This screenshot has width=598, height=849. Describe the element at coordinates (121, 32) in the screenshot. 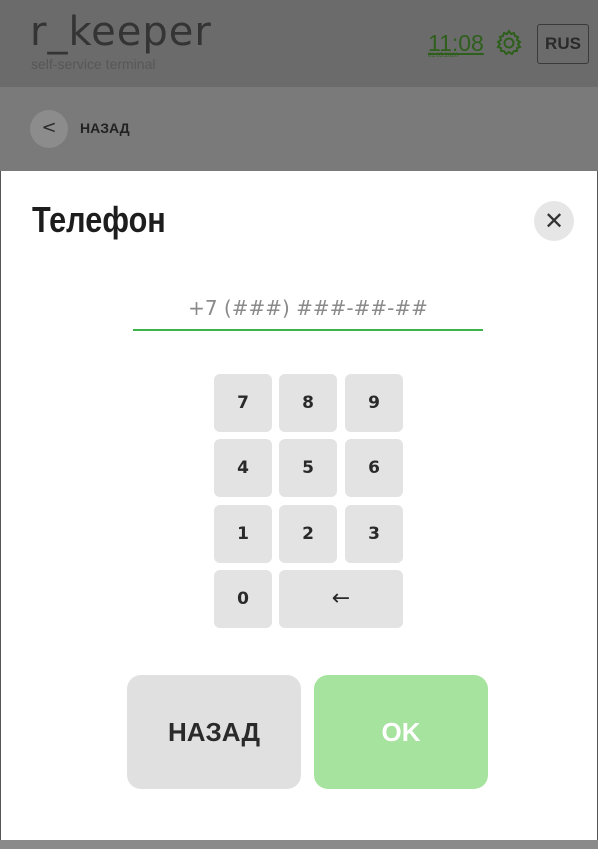

I see `app-logo: r_keeper` at that location.